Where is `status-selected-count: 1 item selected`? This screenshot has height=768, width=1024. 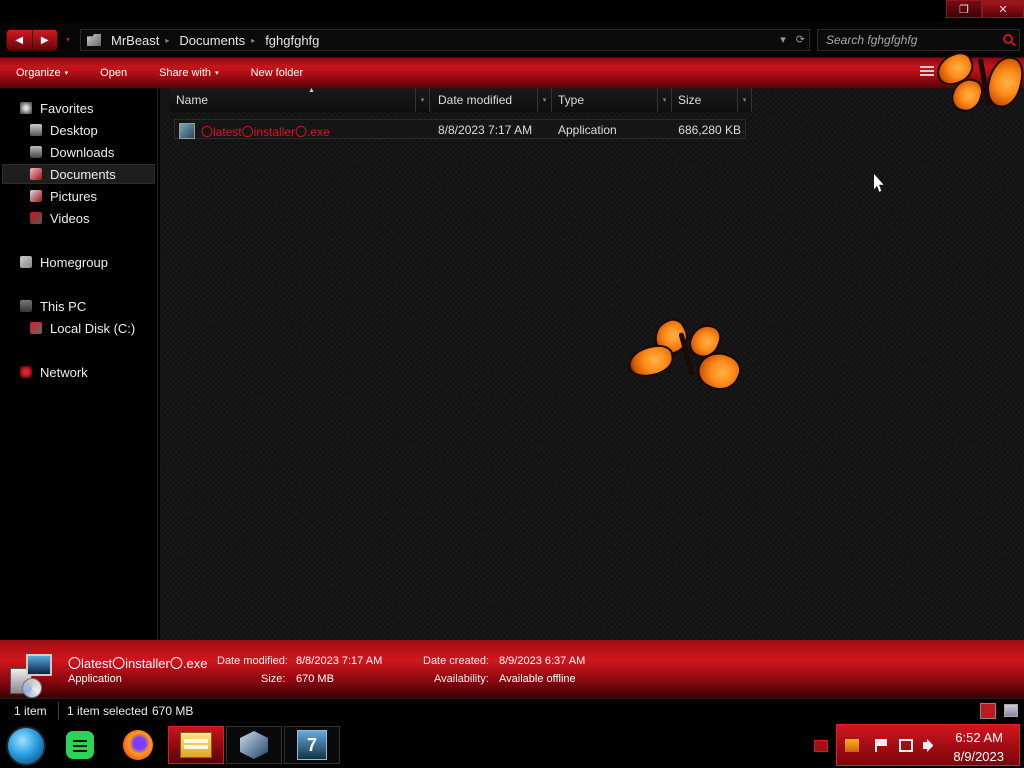 status-selected-count: 1 item selected is located at coordinates (107, 711).